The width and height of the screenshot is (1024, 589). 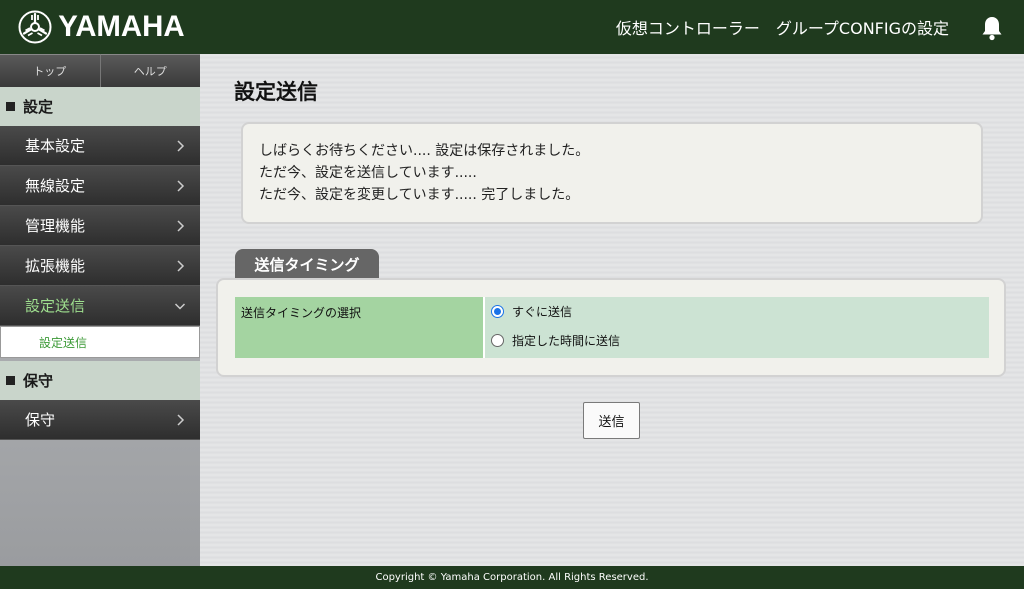 What do you see at coordinates (782, 28) in the screenshot?
I see `header-title: 仮想コントローラー グループCONFIGの設定` at bounding box center [782, 28].